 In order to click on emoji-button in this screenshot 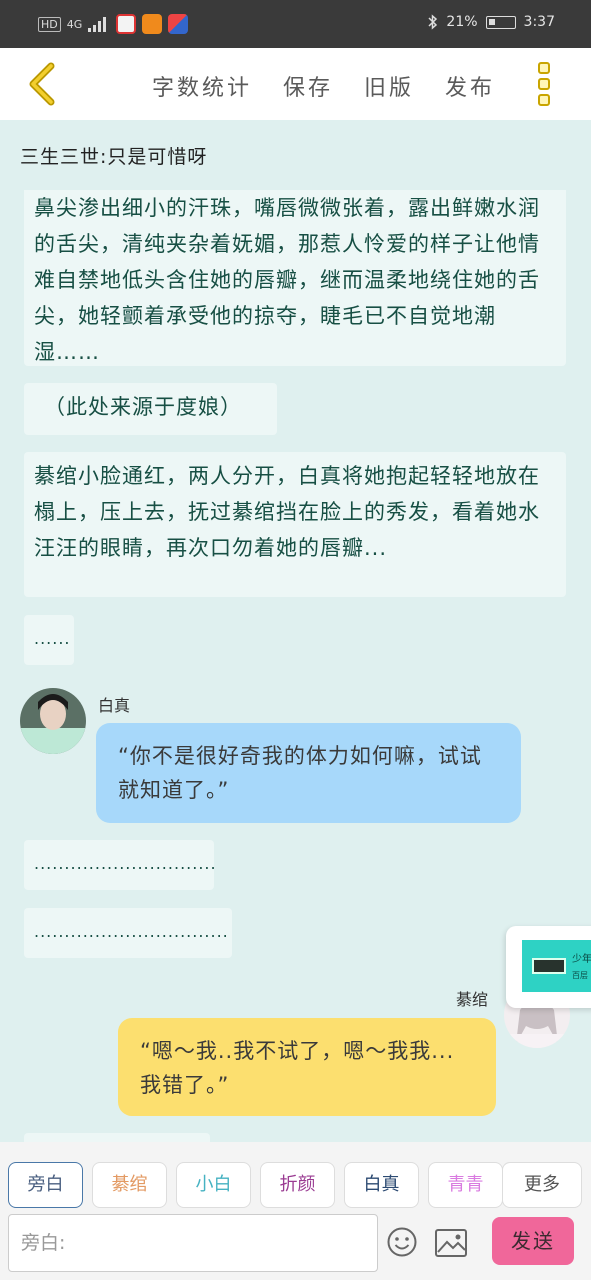, I will do `click(402, 1242)`.